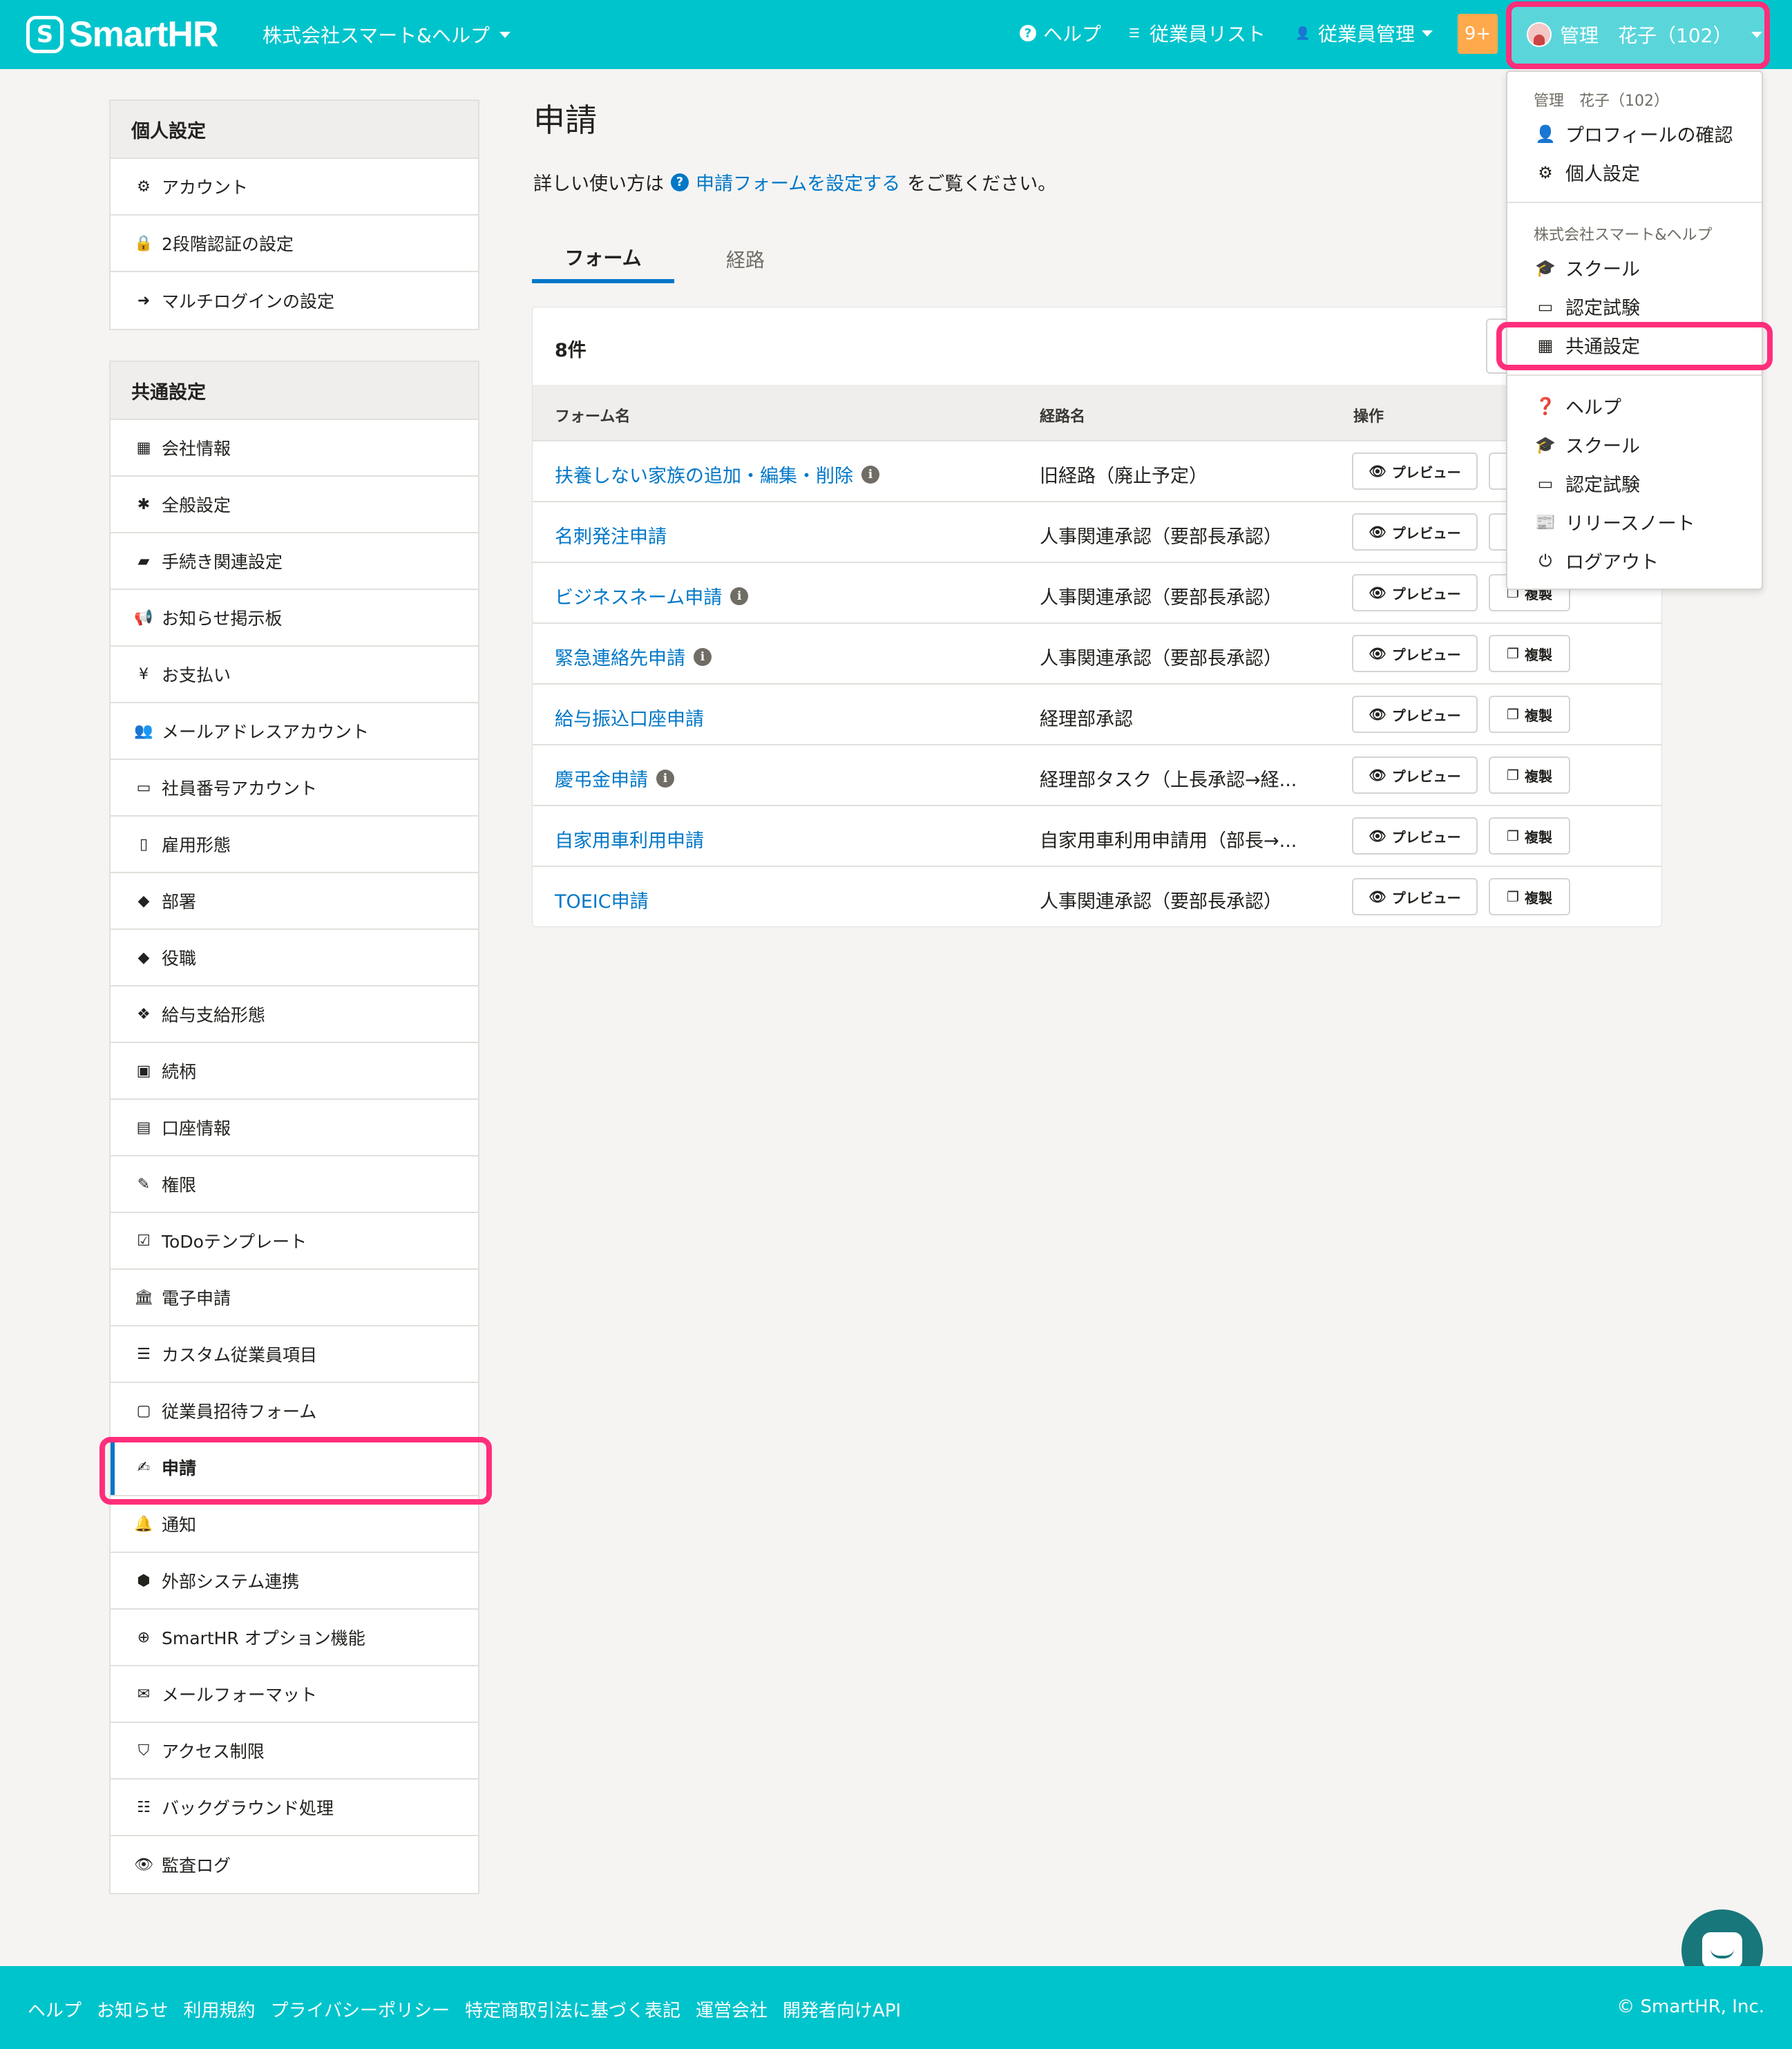 This screenshot has height=2049, width=1792. What do you see at coordinates (122, 34) in the screenshot?
I see `smarthr-logo: S SmartHR` at bounding box center [122, 34].